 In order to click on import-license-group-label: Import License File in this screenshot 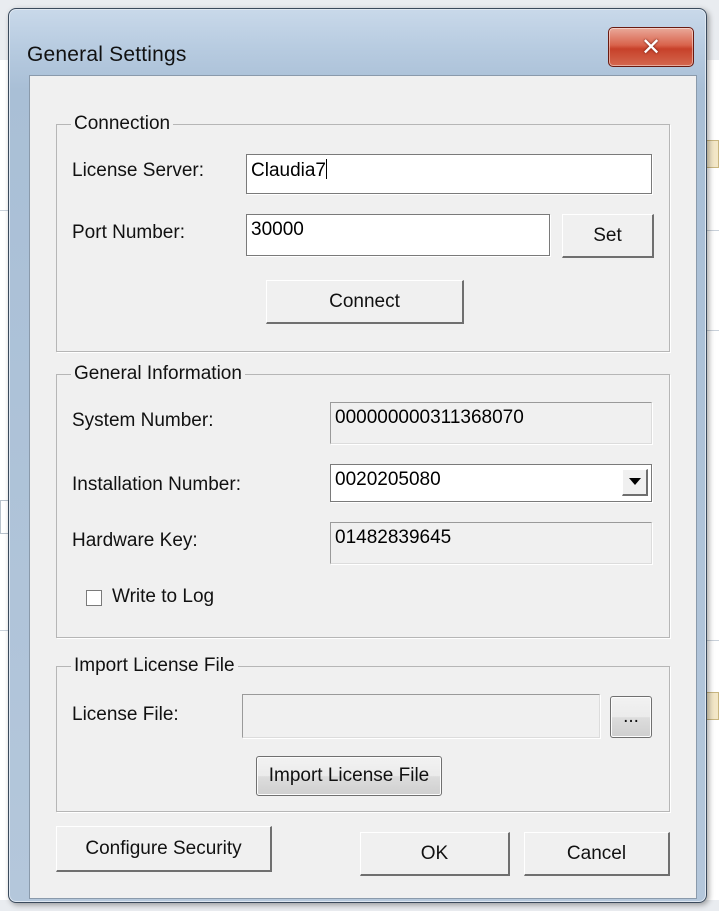, I will do `click(154, 666)`.